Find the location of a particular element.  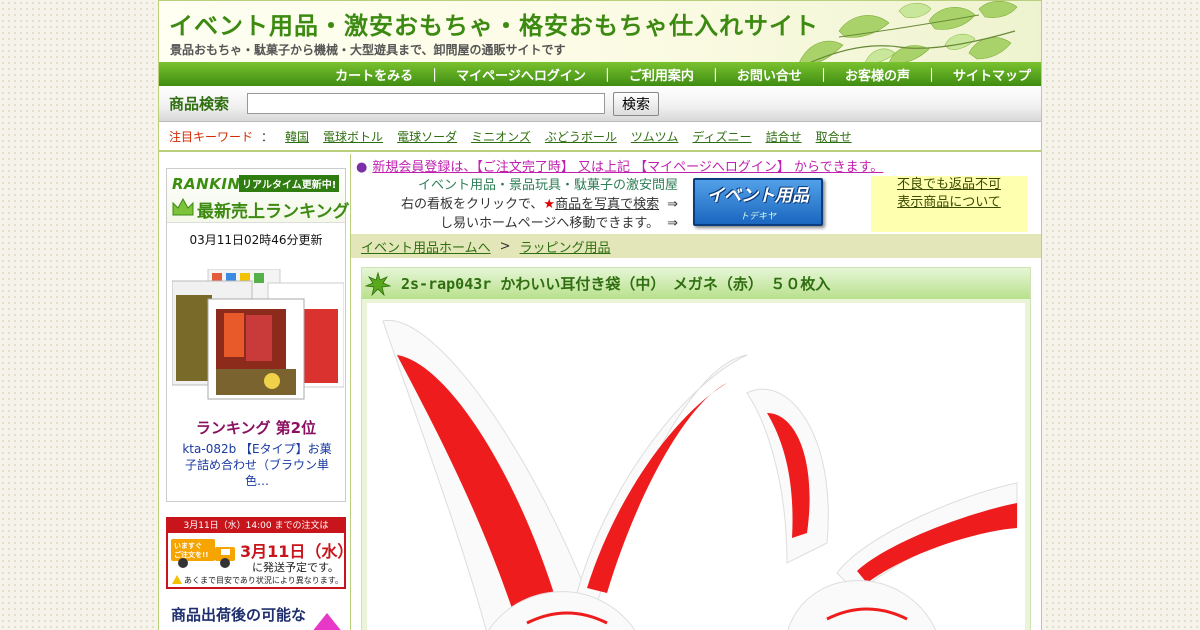

banner-sub-text: トデキヤ is located at coordinates (757, 217).